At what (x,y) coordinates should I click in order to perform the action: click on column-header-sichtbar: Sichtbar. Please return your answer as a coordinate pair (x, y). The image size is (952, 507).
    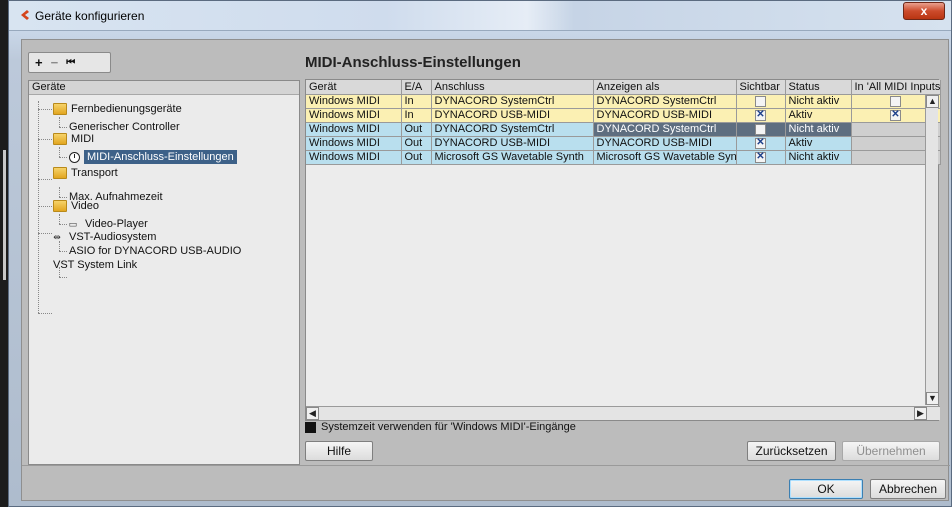
    Looking at the image, I should click on (761, 87).